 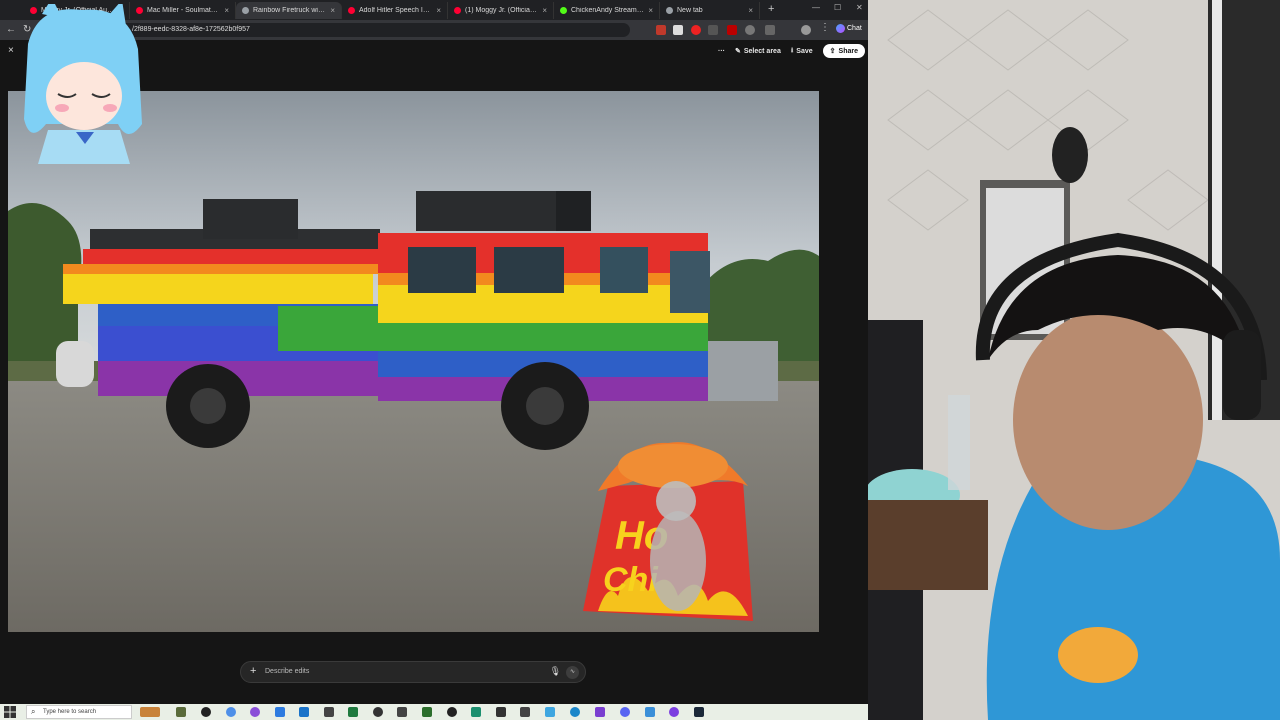 I want to click on windows-start-icon, so click(x=10, y=712).